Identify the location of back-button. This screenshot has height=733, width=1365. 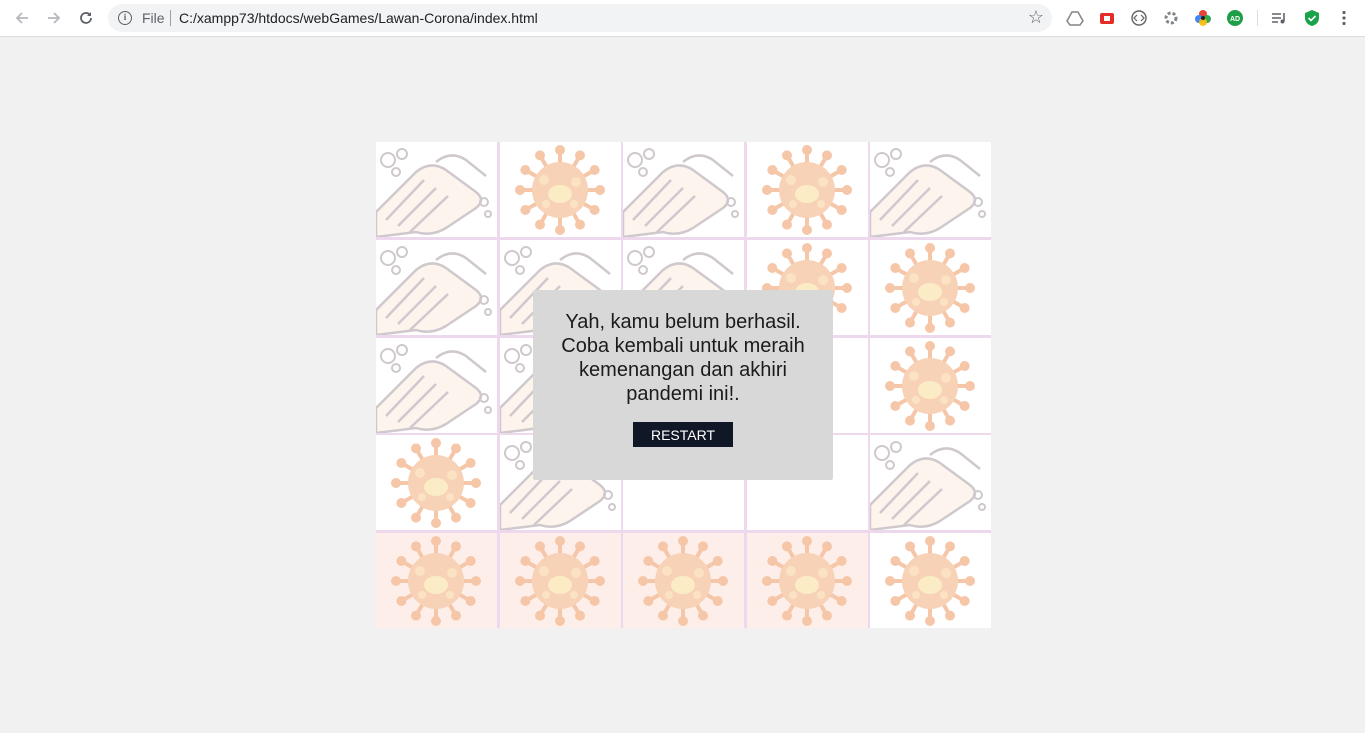
(22, 18).